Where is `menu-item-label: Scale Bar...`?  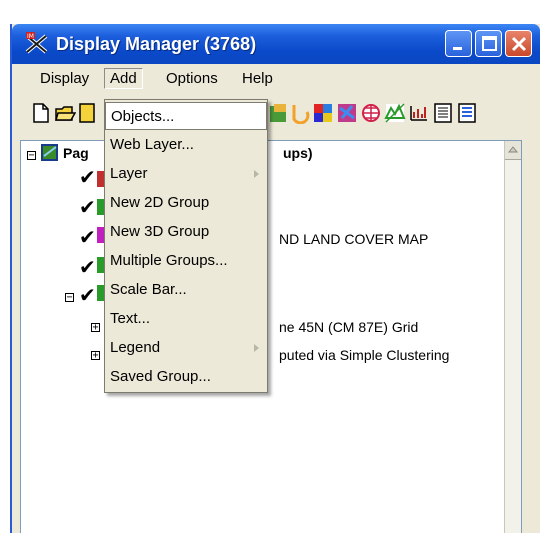 menu-item-label: Scale Bar... is located at coordinates (148, 289).